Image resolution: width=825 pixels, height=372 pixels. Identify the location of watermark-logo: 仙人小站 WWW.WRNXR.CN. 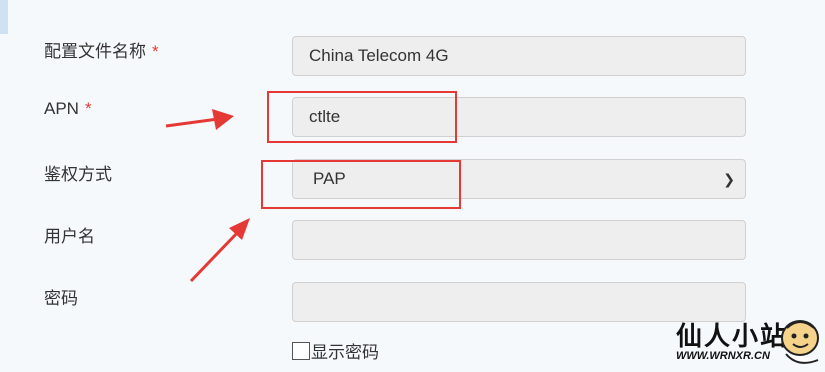
(750, 344).